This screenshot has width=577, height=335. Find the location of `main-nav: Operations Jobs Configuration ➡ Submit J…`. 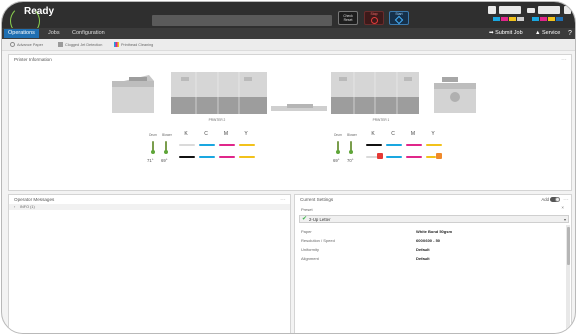

main-nav: Operations Jobs Configuration ➡ Submit J… is located at coordinates (288, 33).